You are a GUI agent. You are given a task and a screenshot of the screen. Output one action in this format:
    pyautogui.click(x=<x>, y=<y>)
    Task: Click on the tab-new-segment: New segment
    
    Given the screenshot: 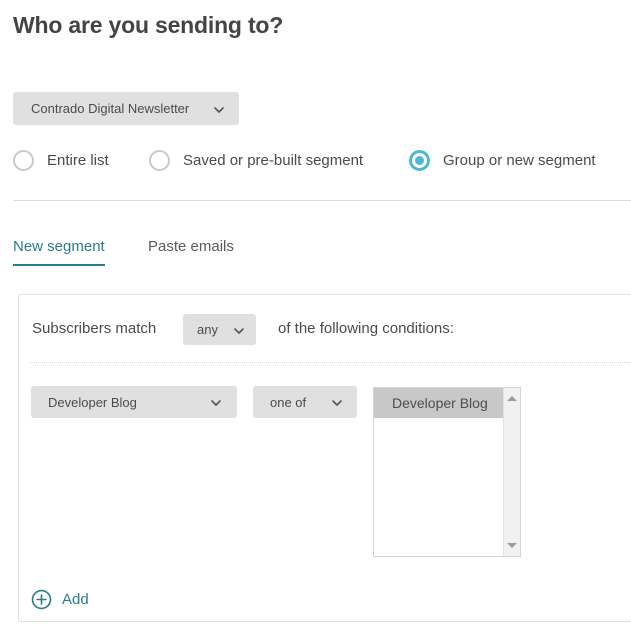 What is the action you would take?
    pyautogui.click(x=59, y=252)
    